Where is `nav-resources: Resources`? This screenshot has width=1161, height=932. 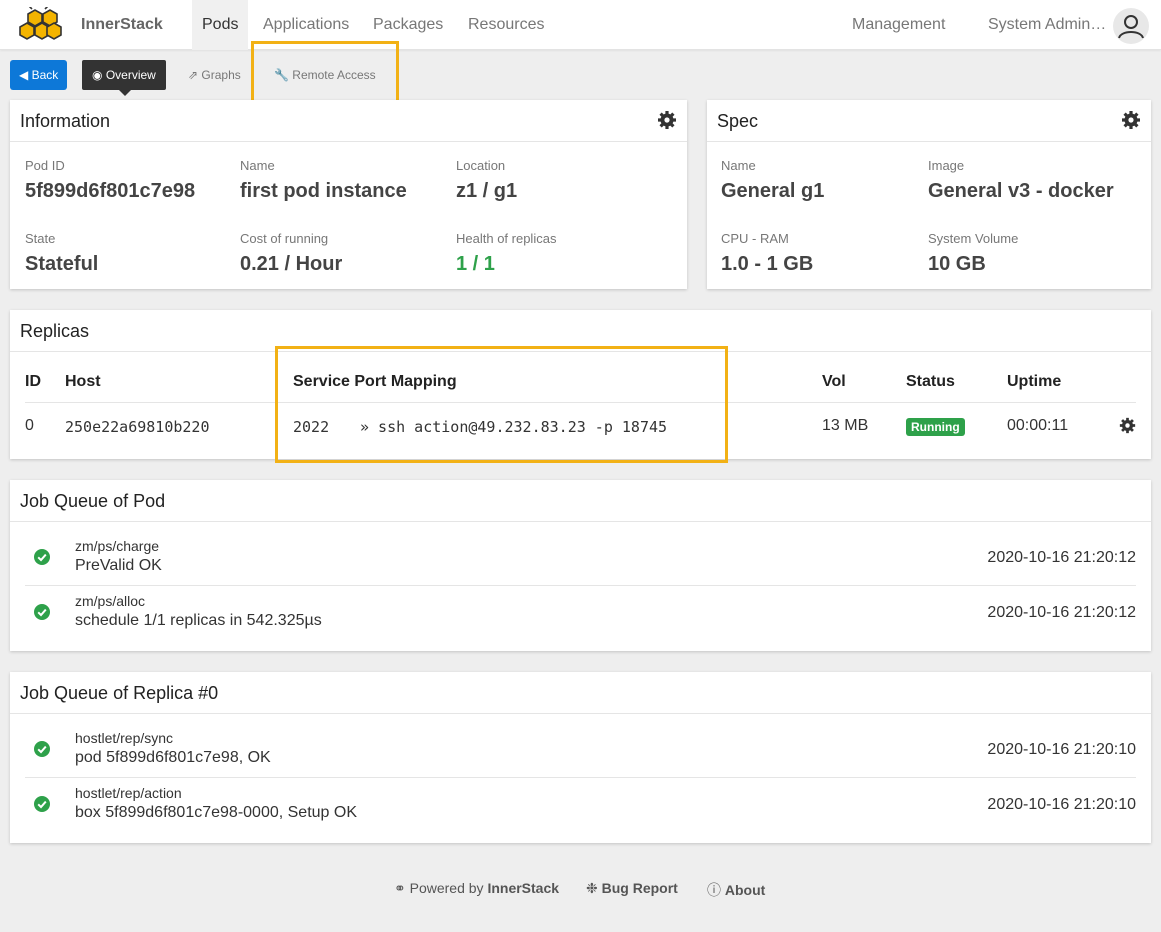 nav-resources: Resources is located at coordinates (506, 25).